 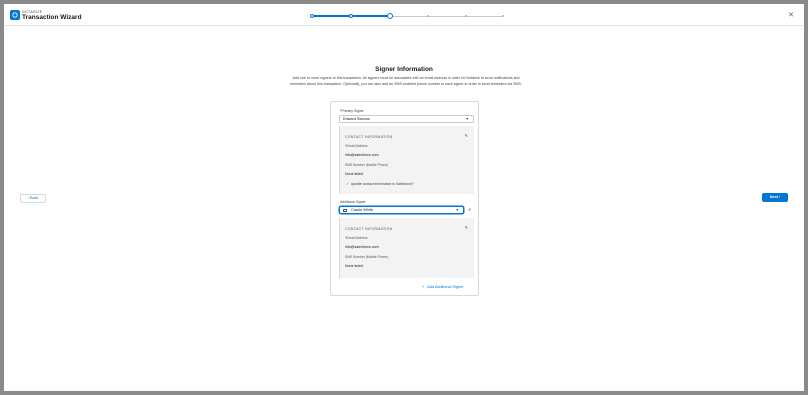 What do you see at coordinates (353, 202) in the screenshot?
I see `additional-signer-label: Additional Signer` at bounding box center [353, 202].